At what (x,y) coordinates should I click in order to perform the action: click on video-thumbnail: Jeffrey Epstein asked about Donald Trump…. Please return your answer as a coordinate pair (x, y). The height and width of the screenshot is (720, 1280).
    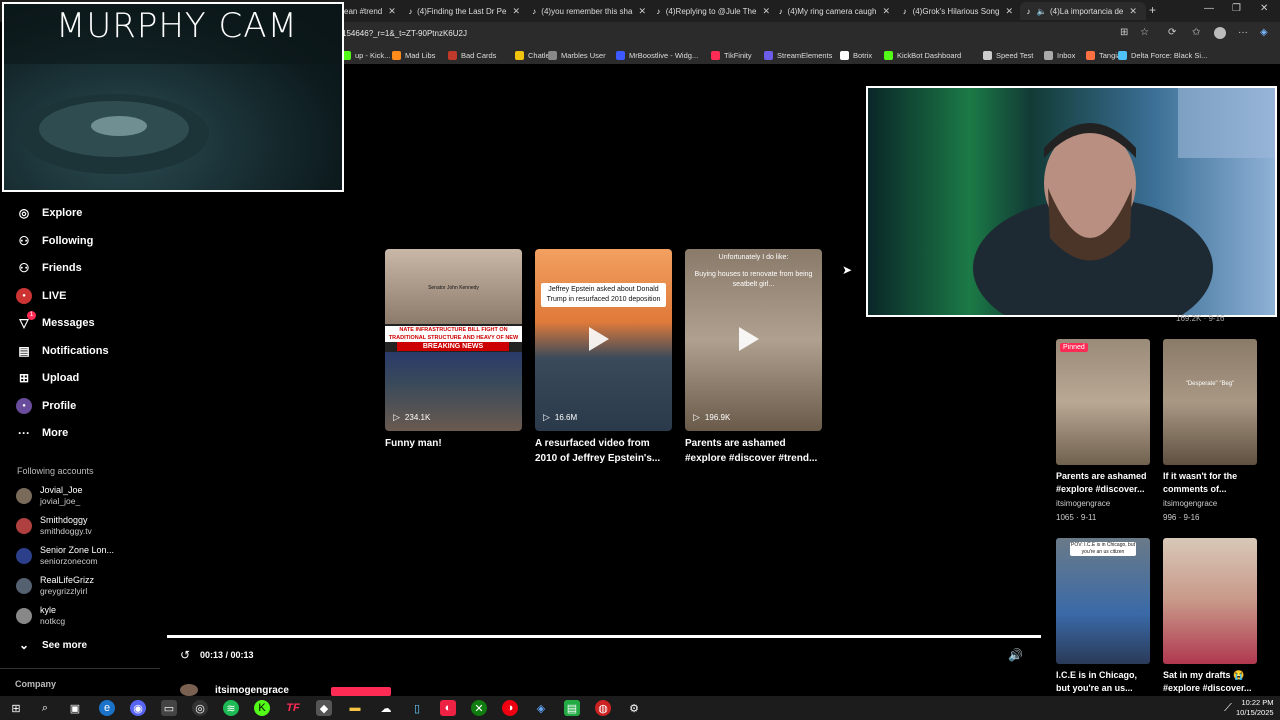
    Looking at the image, I should click on (603, 340).